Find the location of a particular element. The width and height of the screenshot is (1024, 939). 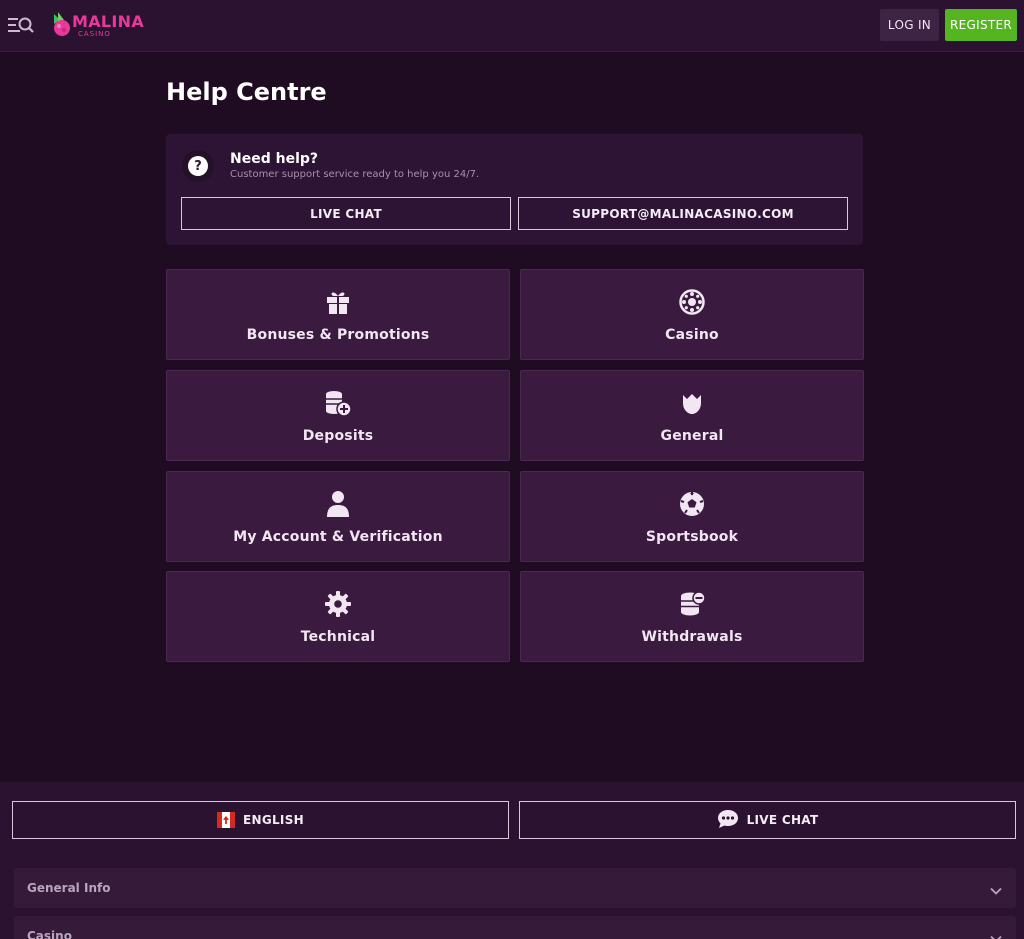

logo-text: MALINA is located at coordinates (108, 21).